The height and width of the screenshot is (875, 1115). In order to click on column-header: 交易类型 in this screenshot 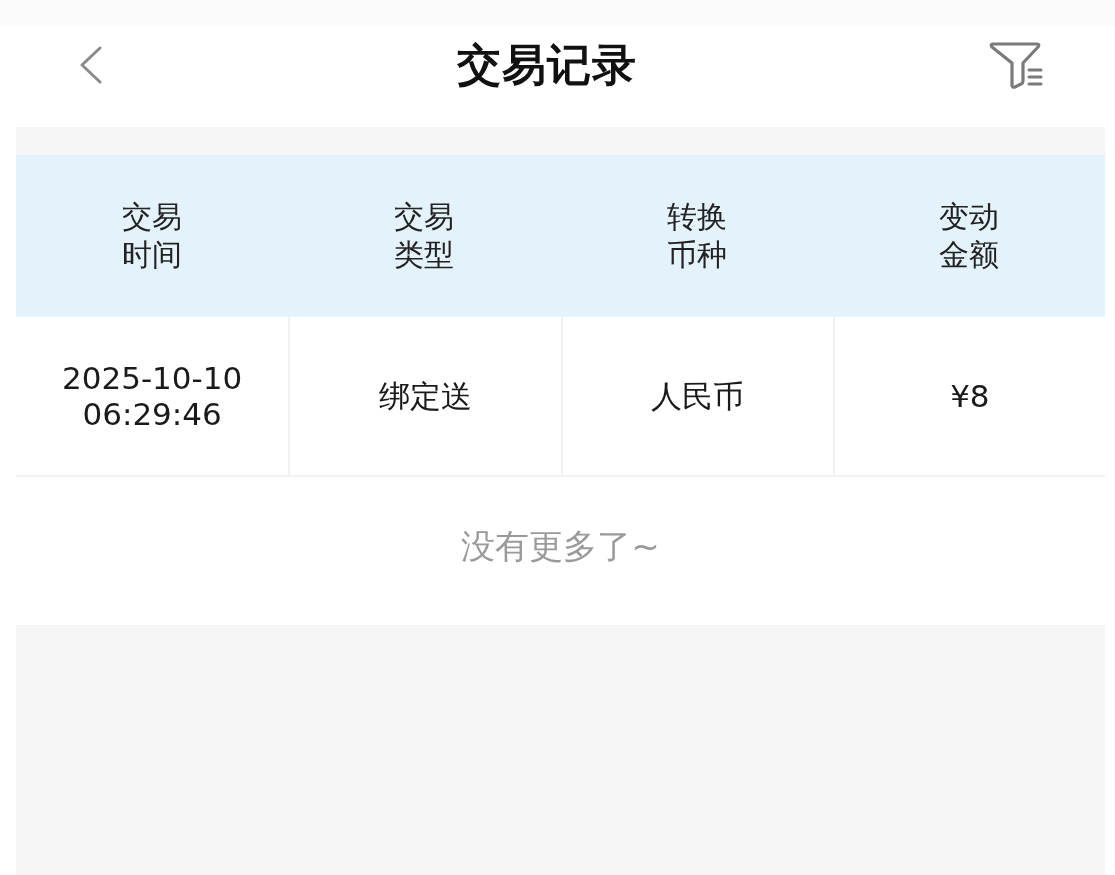, I will do `click(424, 236)`.